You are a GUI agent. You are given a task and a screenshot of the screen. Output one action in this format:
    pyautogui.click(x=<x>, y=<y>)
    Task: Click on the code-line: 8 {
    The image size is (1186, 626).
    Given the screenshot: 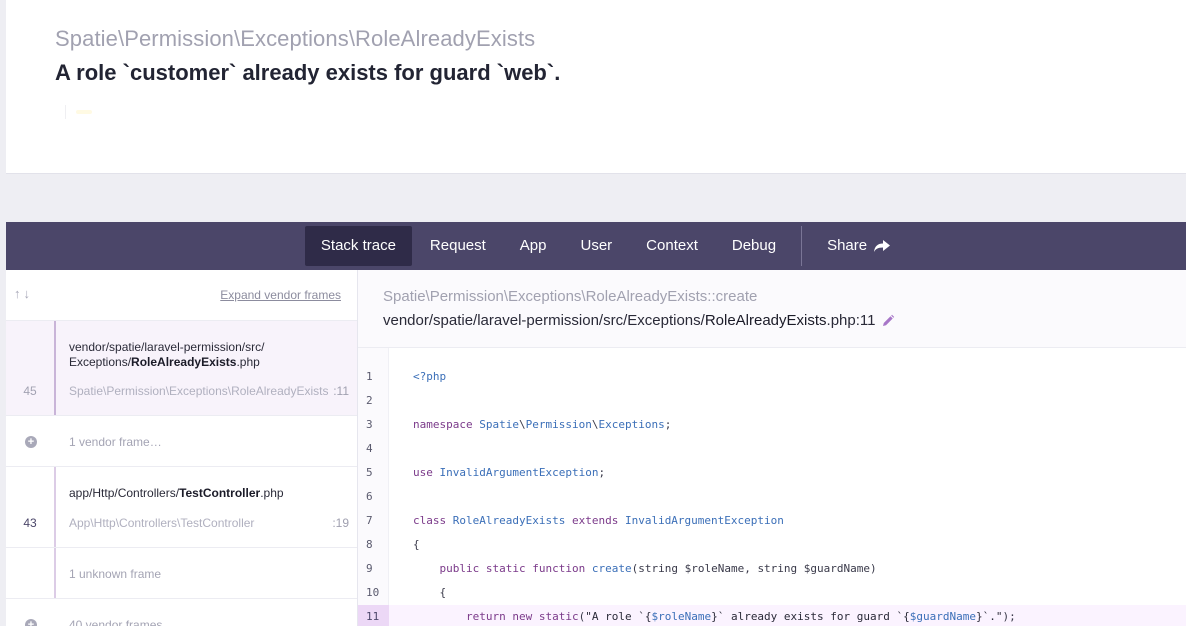 What is the action you would take?
    pyautogui.click(x=772, y=545)
    